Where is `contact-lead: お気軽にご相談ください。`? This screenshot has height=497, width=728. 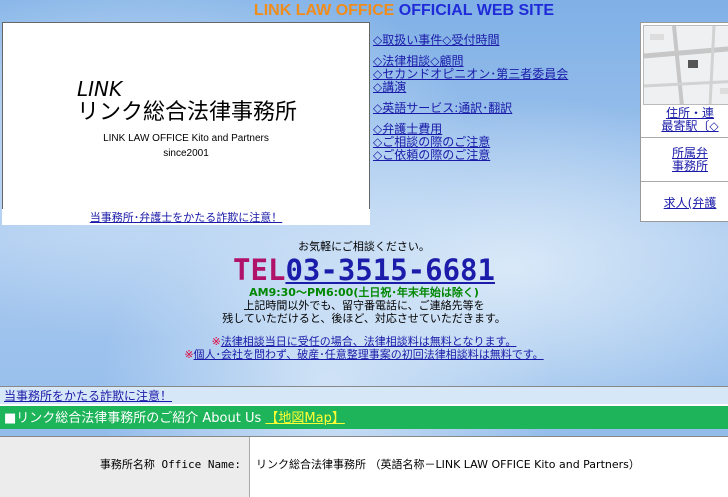 contact-lead: お気軽にご相談ください。 is located at coordinates (364, 246).